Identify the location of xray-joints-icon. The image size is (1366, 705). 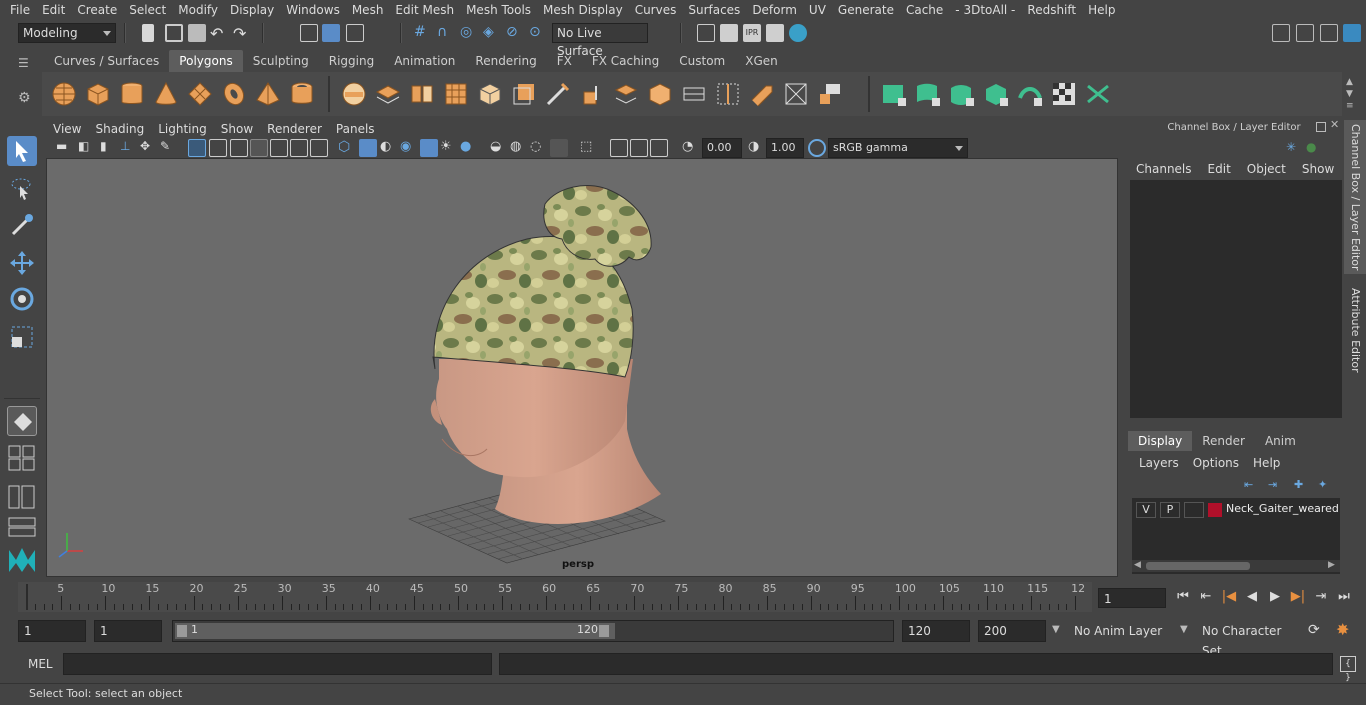
(619, 148).